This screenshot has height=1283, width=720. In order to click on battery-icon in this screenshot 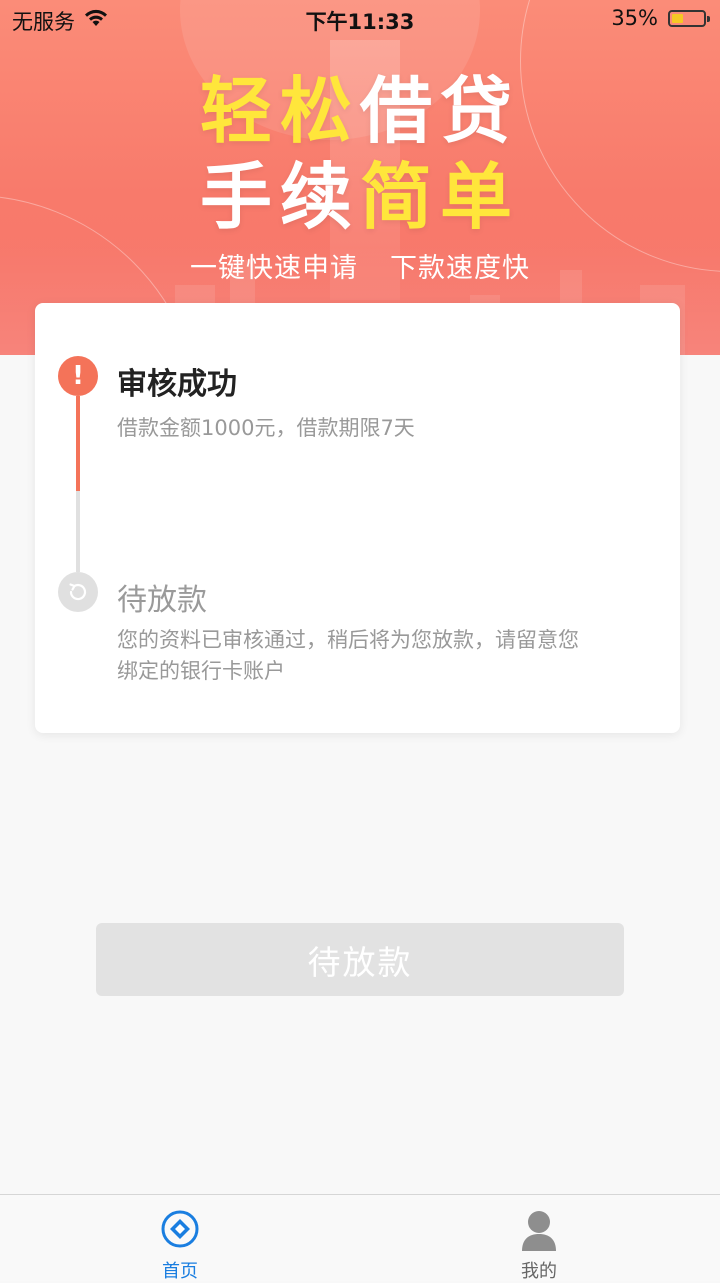, I will do `click(689, 18)`.